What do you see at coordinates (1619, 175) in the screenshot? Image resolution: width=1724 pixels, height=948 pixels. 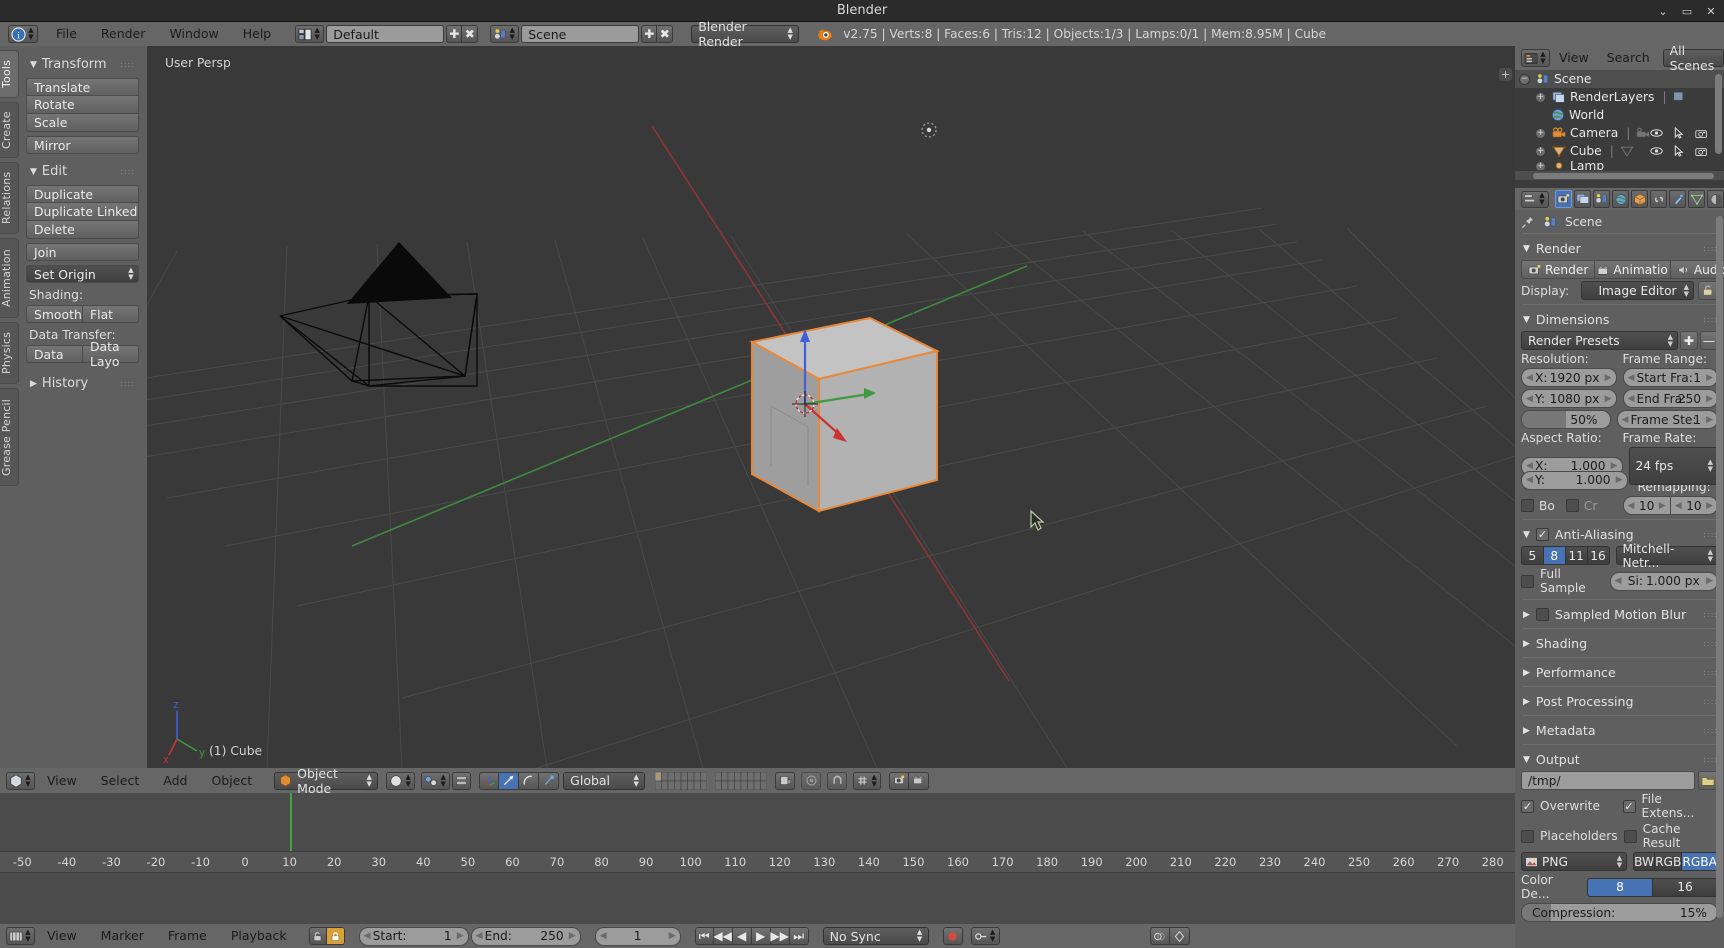 I see `outliner-hscrollbar` at bounding box center [1619, 175].